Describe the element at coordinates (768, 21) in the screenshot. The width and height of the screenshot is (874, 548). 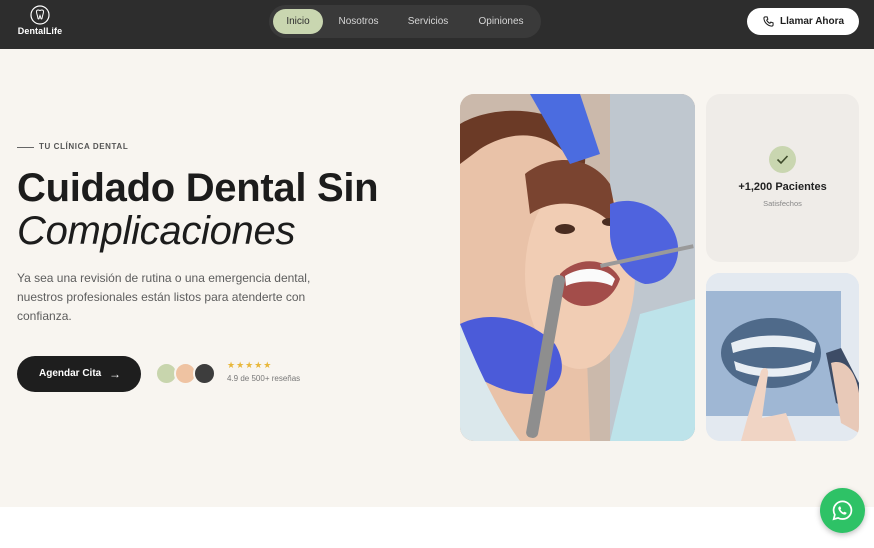
I see `phone-icon` at that location.